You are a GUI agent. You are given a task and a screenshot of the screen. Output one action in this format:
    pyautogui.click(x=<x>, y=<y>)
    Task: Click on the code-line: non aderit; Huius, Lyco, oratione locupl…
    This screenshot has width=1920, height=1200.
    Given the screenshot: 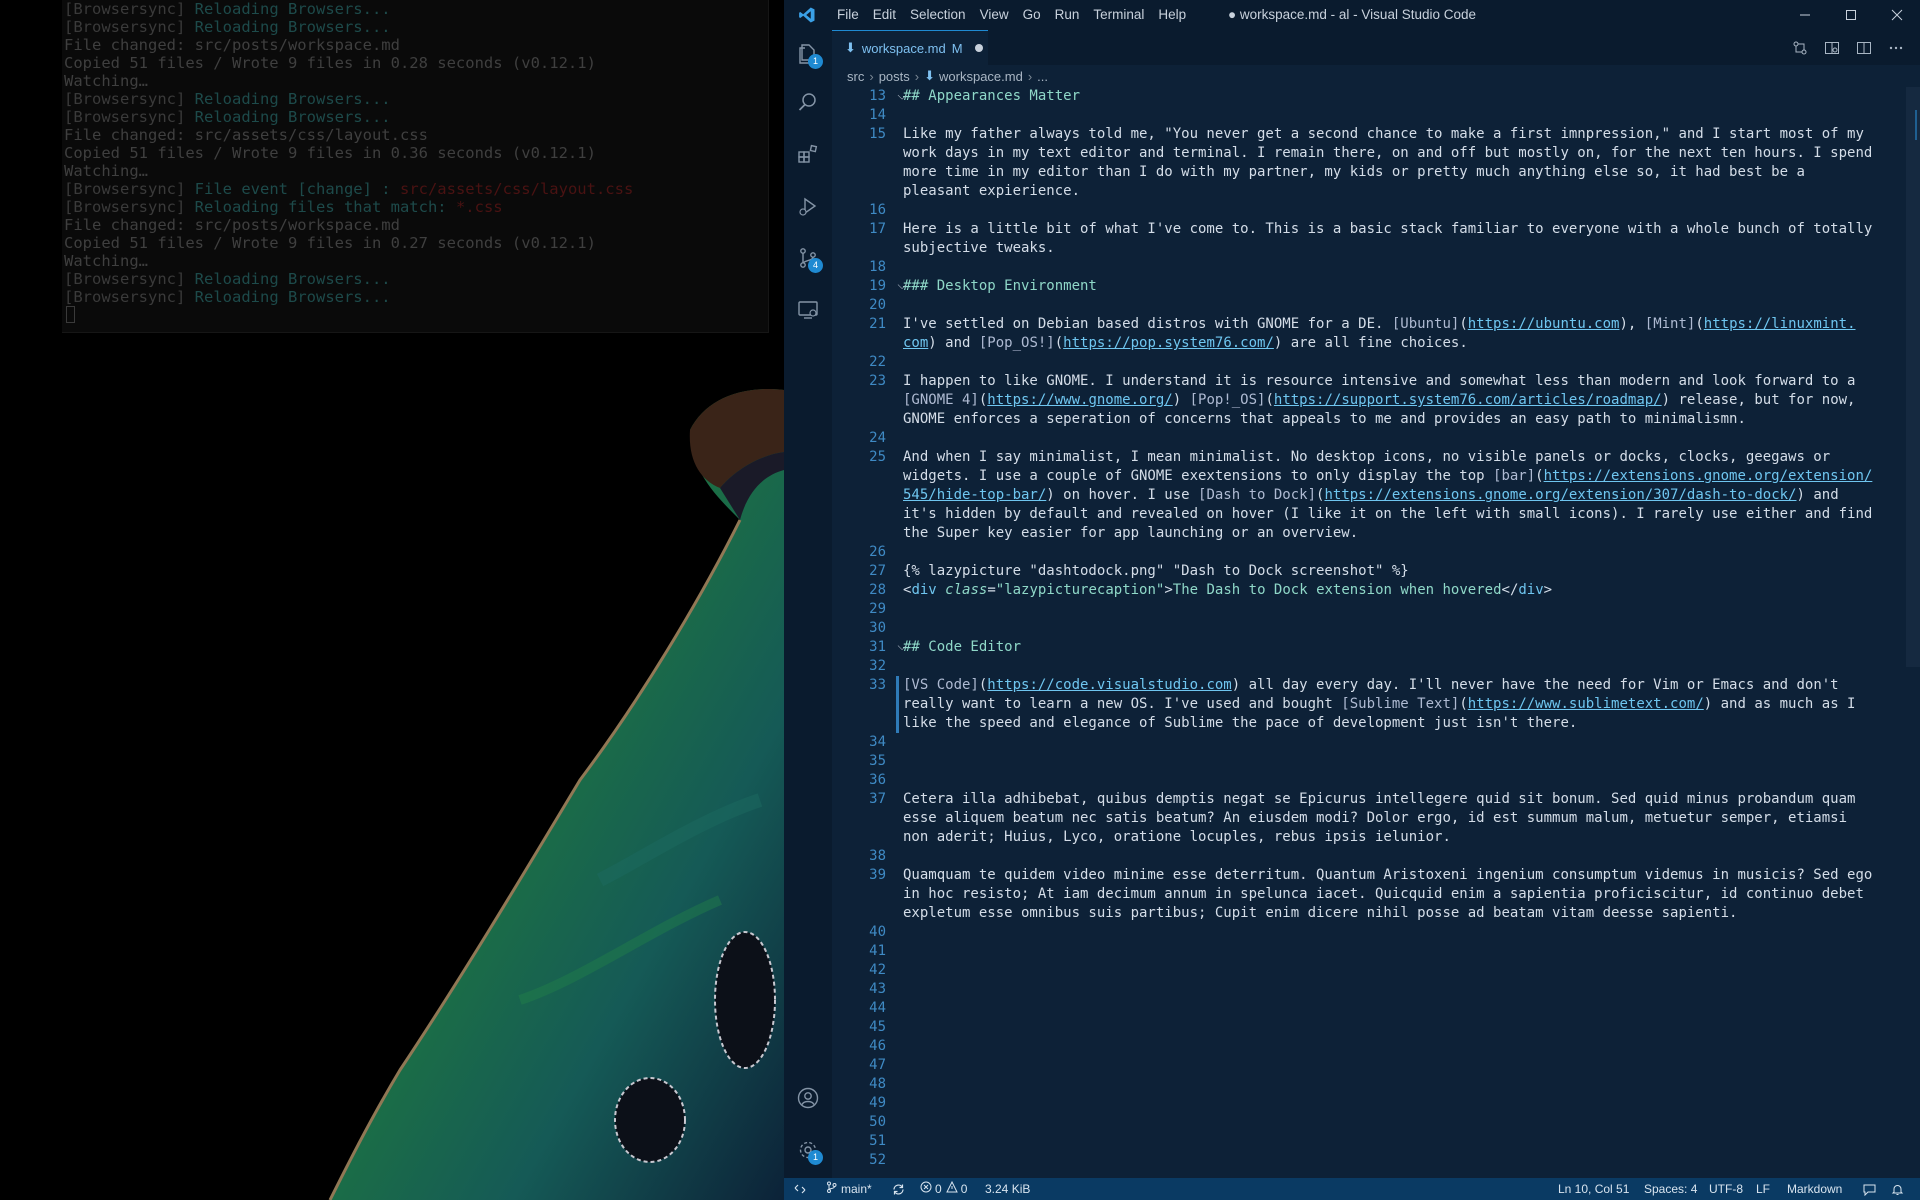 What is the action you would take?
    pyautogui.click(x=1177, y=837)
    